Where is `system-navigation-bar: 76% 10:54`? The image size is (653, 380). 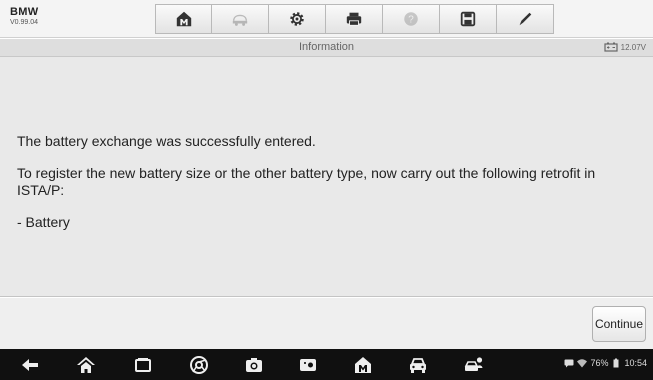
system-navigation-bar: 76% 10:54 is located at coordinates (326, 364).